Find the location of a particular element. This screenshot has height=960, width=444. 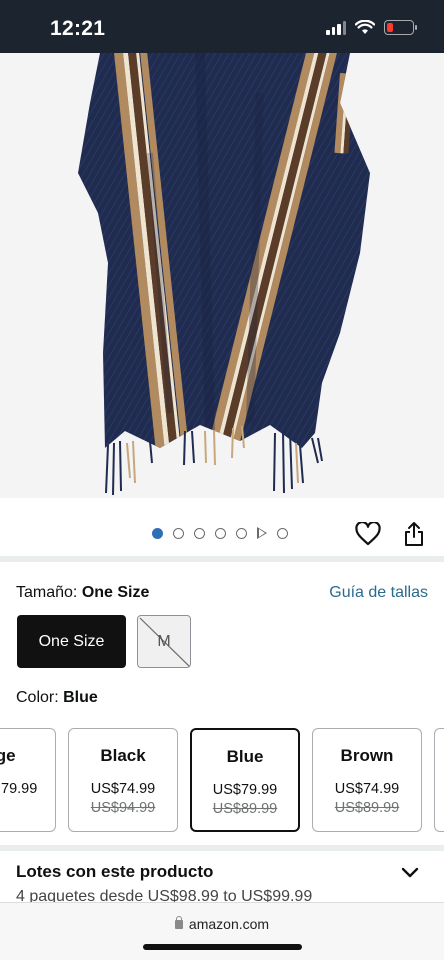

color-swatch-beige: ige 79.99 is located at coordinates (28, 780).